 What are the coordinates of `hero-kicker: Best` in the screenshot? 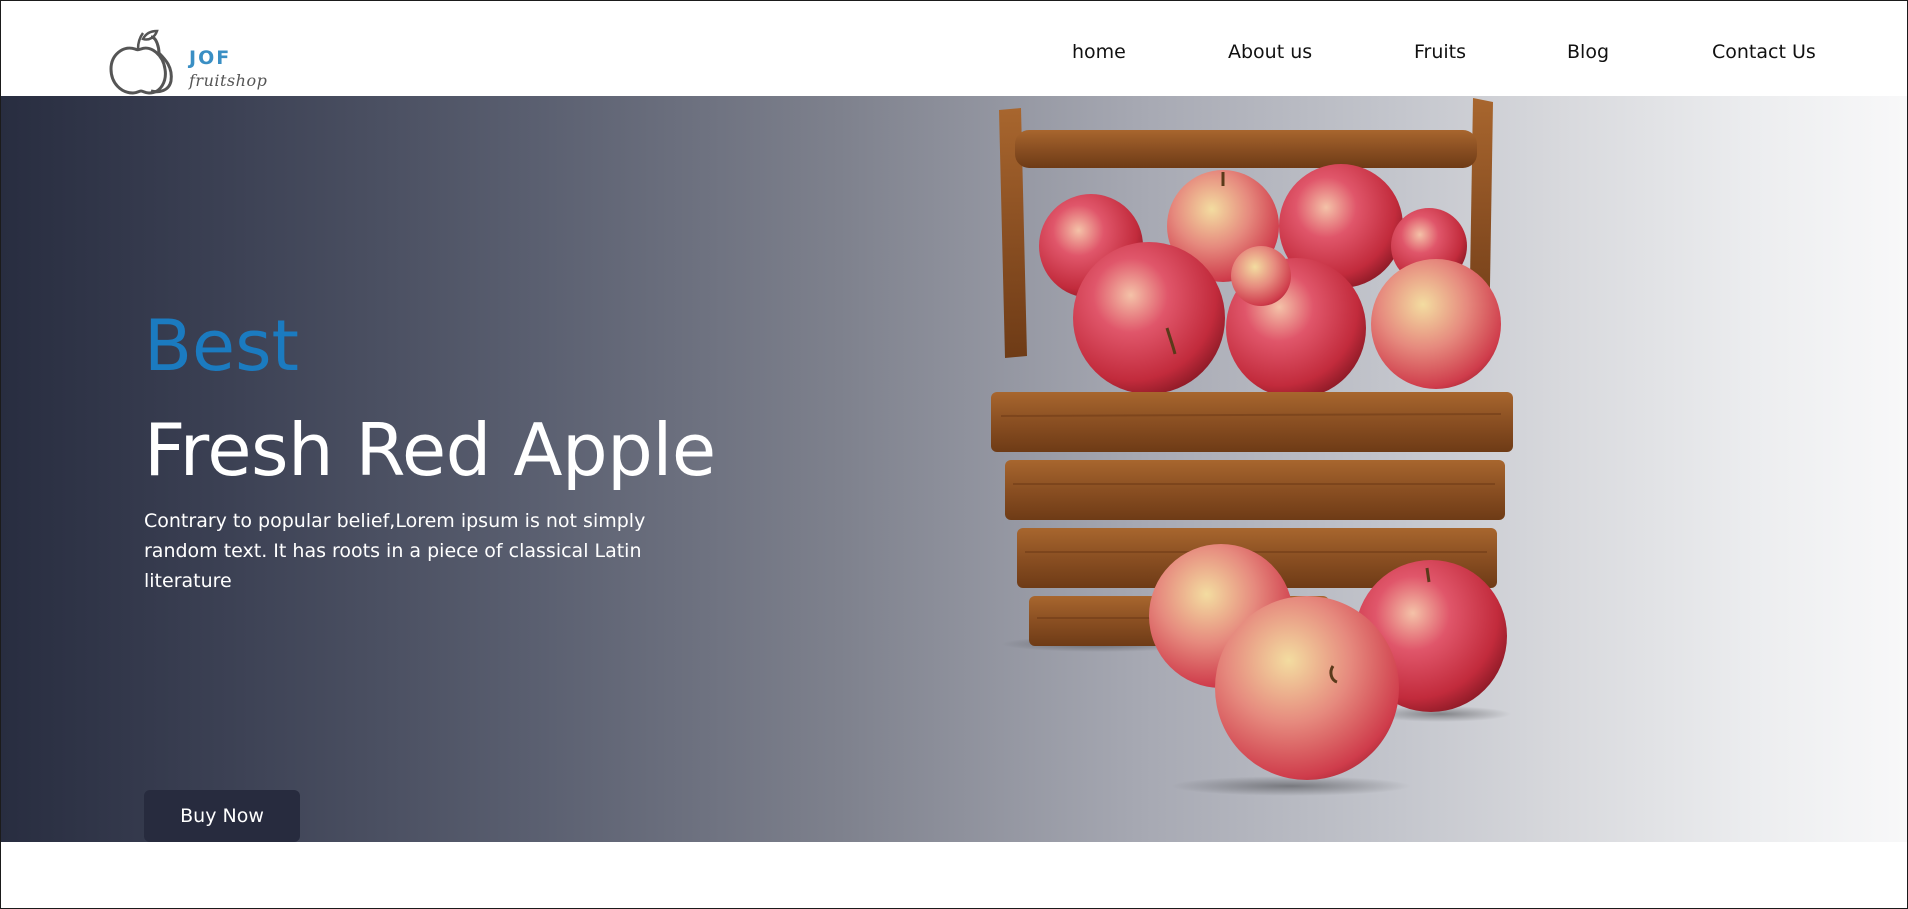 It's located at (222, 346).